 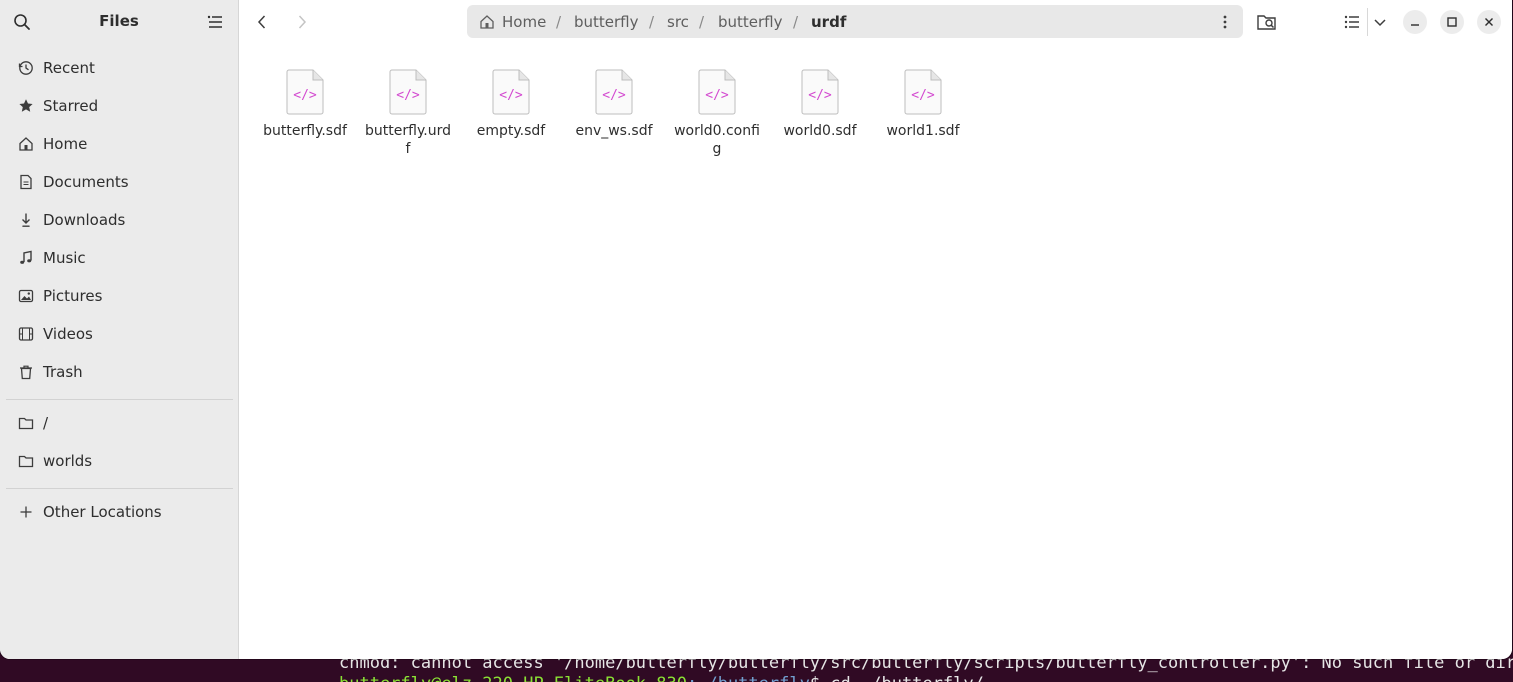 What do you see at coordinates (828, 22) in the screenshot?
I see `breadcrumb-current: urdf` at bounding box center [828, 22].